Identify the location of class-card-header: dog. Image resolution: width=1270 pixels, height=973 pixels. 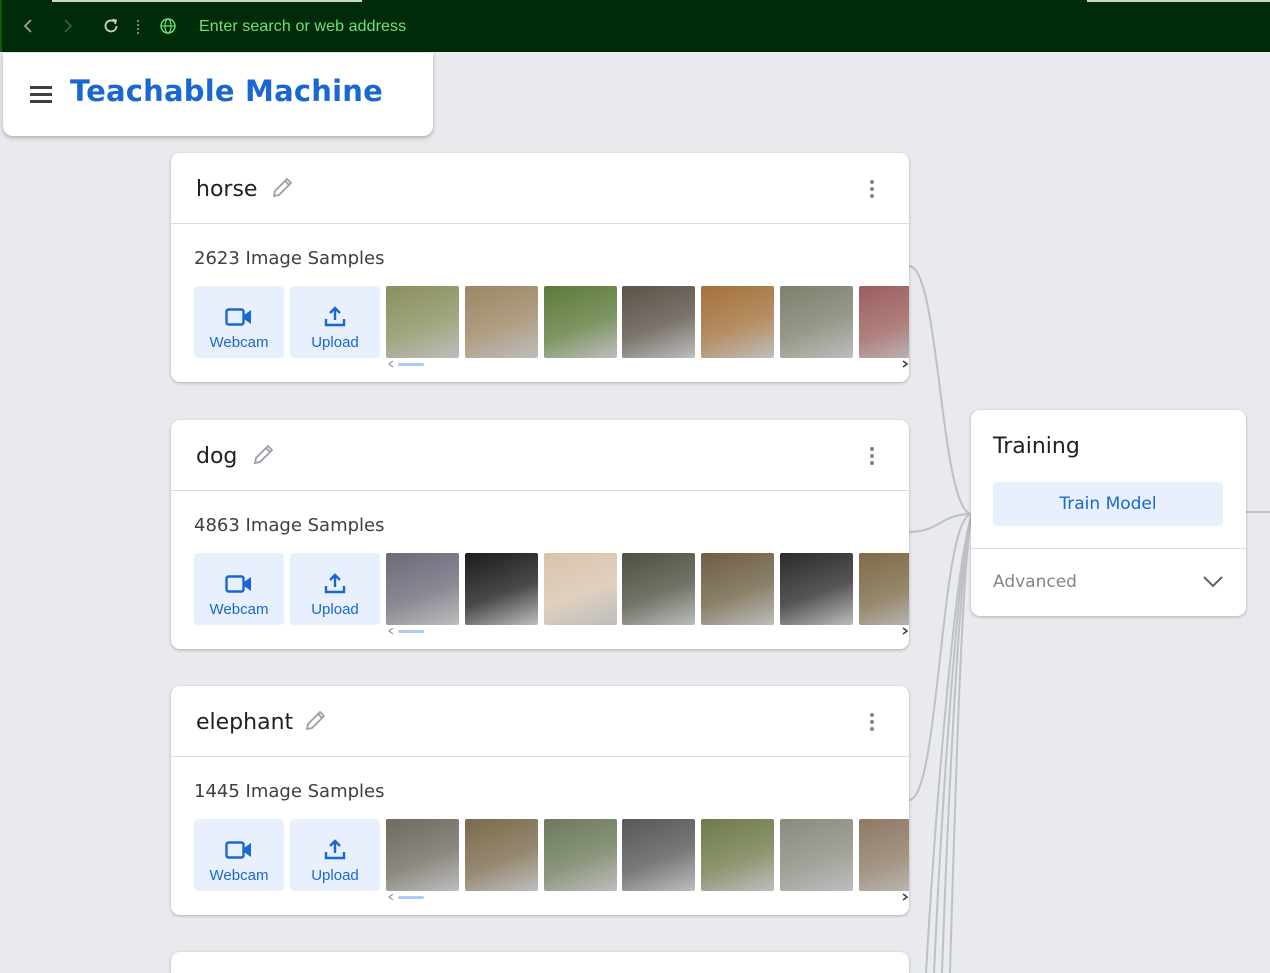
(540, 455).